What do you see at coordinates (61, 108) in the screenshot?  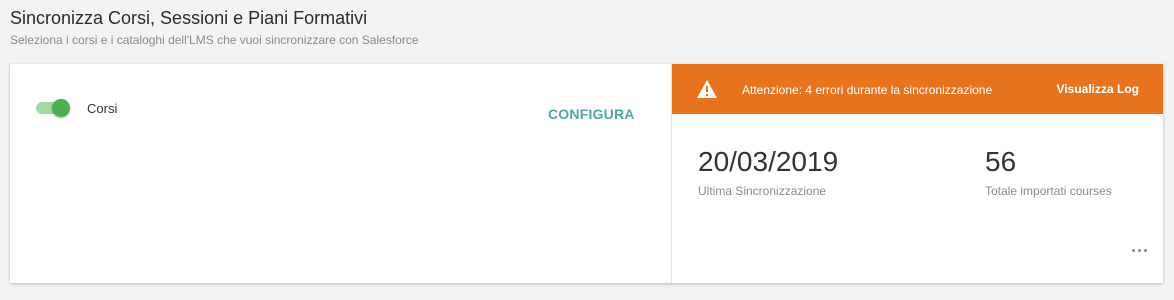 I see `toggle-knob` at bounding box center [61, 108].